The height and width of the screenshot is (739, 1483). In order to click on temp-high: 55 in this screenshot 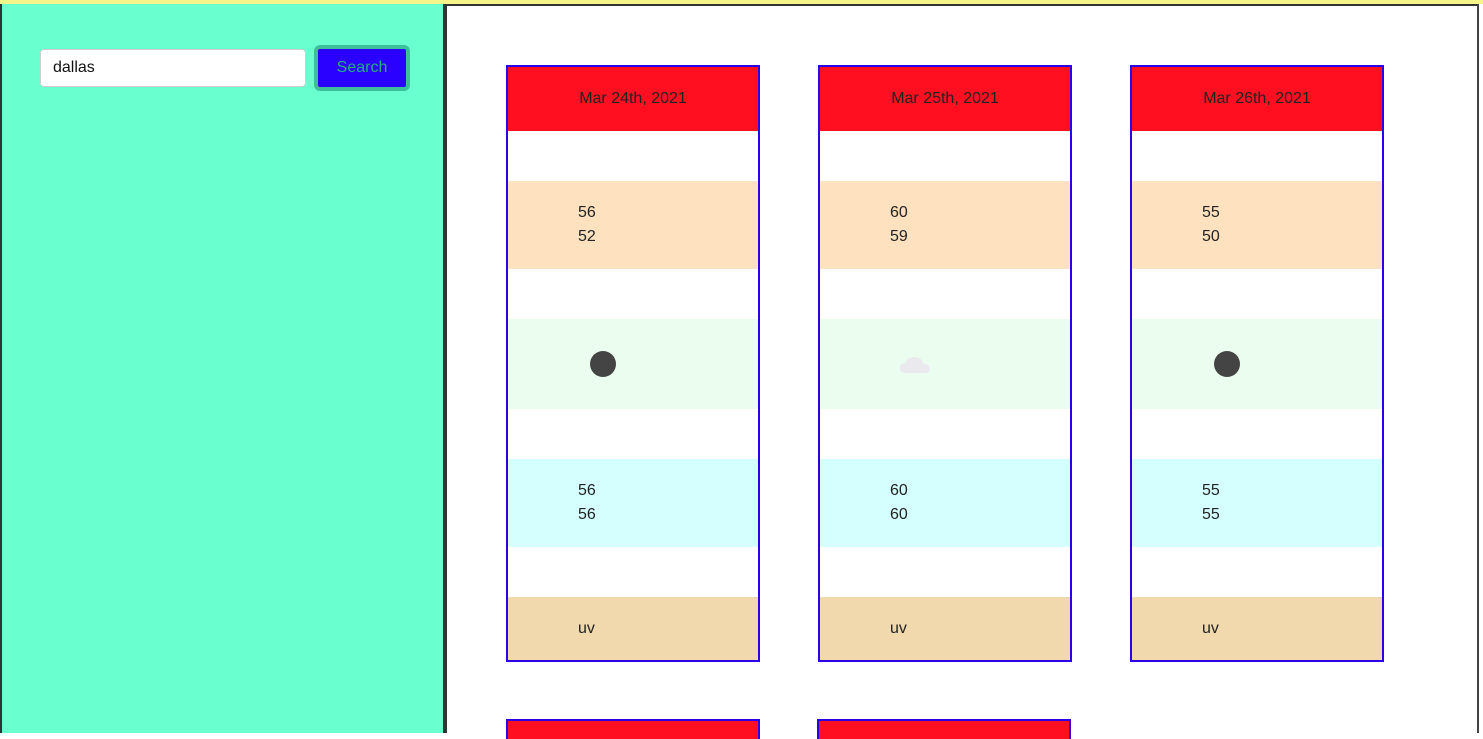, I will do `click(1211, 212)`.